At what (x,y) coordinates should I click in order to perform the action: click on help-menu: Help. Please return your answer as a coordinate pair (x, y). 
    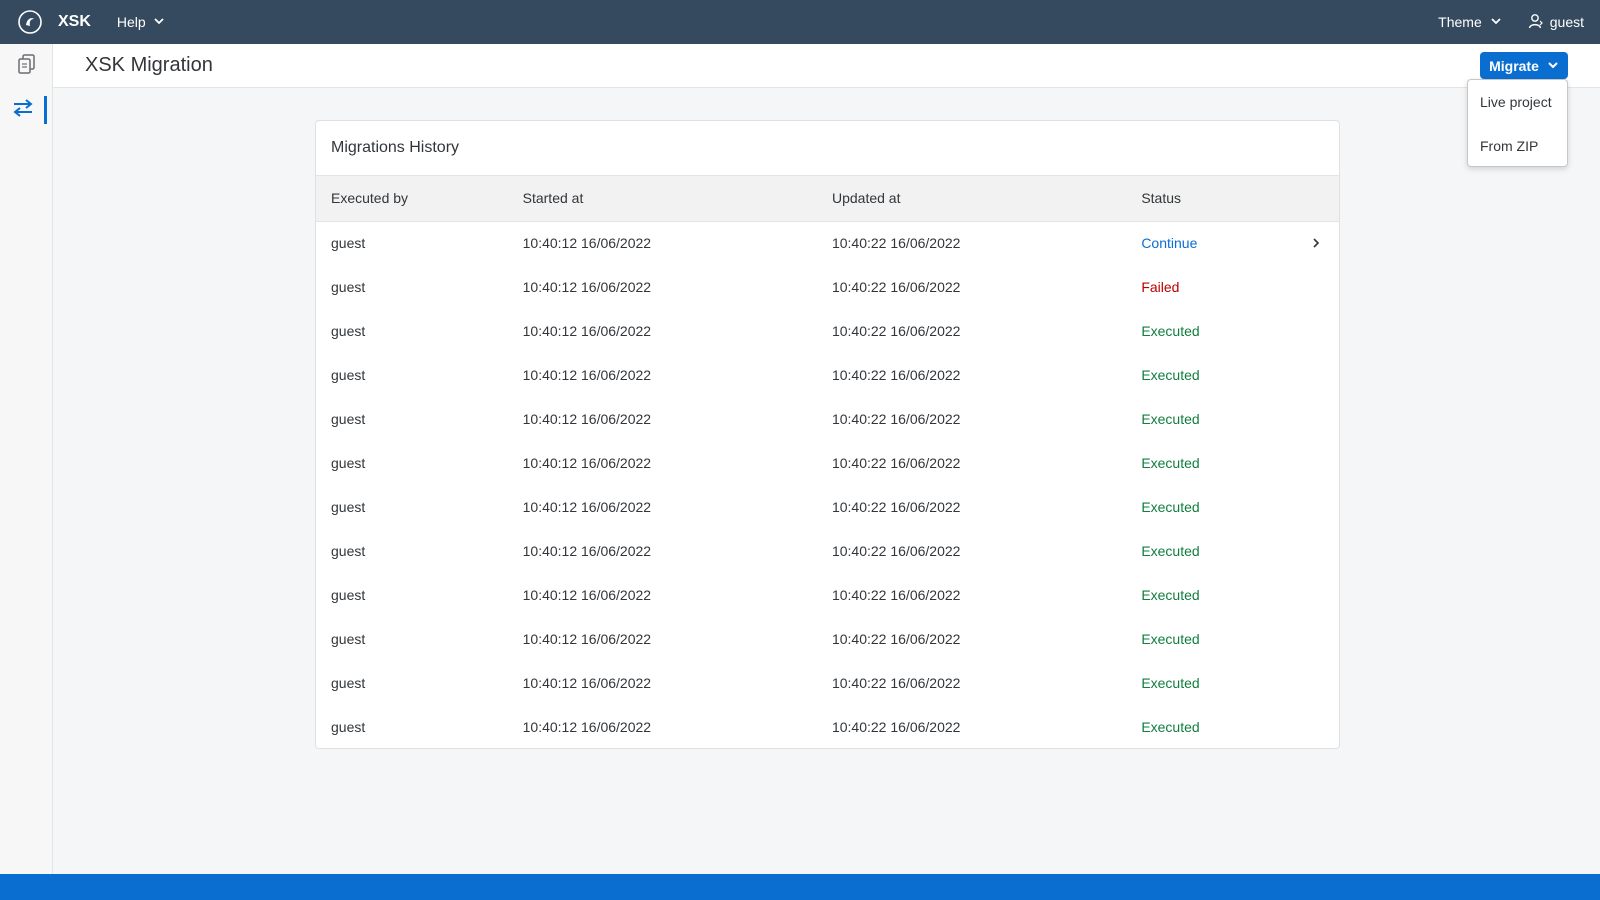
    Looking at the image, I should click on (141, 22).